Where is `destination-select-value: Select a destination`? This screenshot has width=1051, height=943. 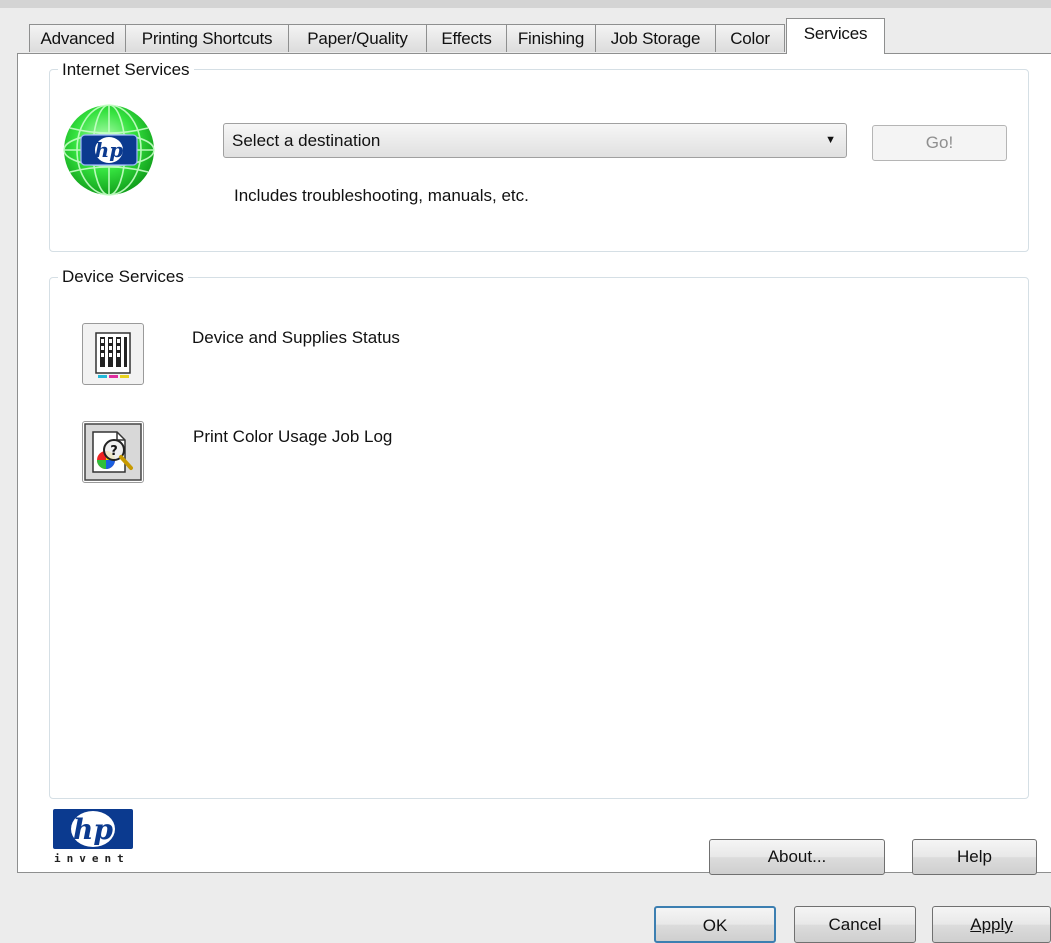 destination-select-value: Select a destination is located at coordinates (306, 140).